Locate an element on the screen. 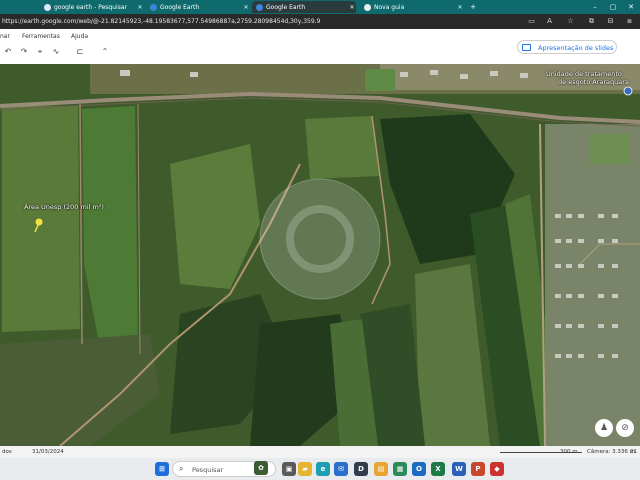  browser-tab-3-active: Google Earth ✕ is located at coordinates (304, 7).